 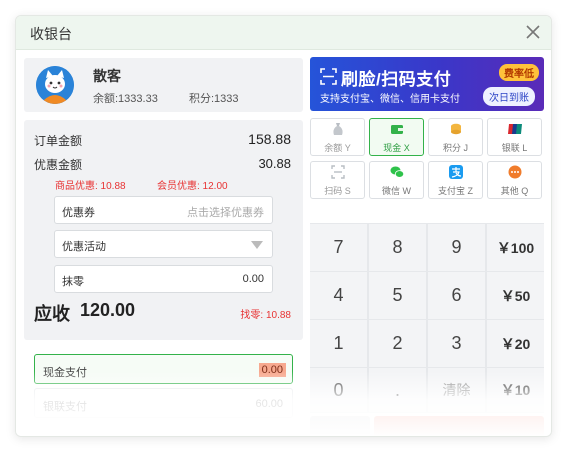 What do you see at coordinates (269, 139) in the screenshot?
I see `order-amount-value: 158.88` at bounding box center [269, 139].